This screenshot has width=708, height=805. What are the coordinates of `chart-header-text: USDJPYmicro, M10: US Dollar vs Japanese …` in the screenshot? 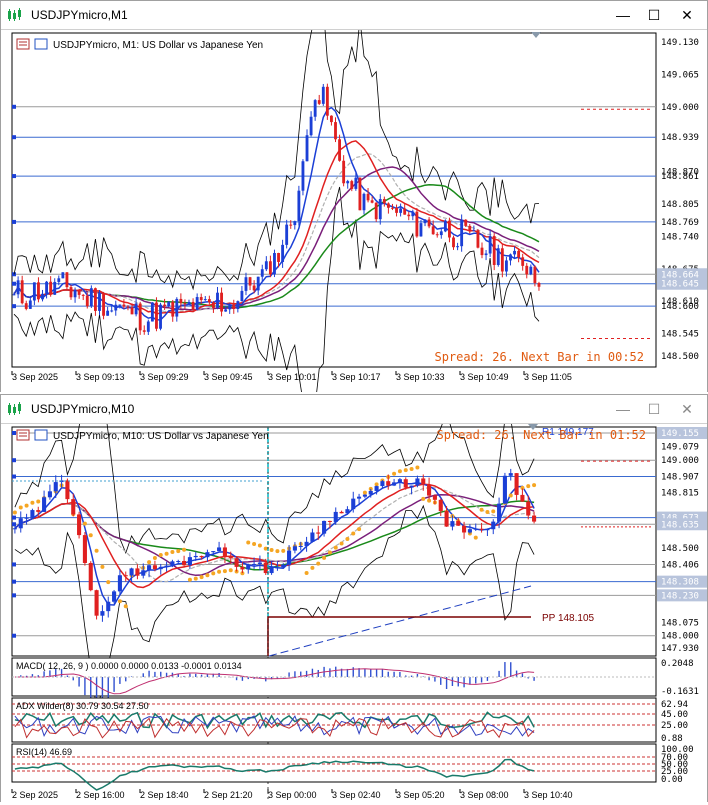 It's located at (161, 436).